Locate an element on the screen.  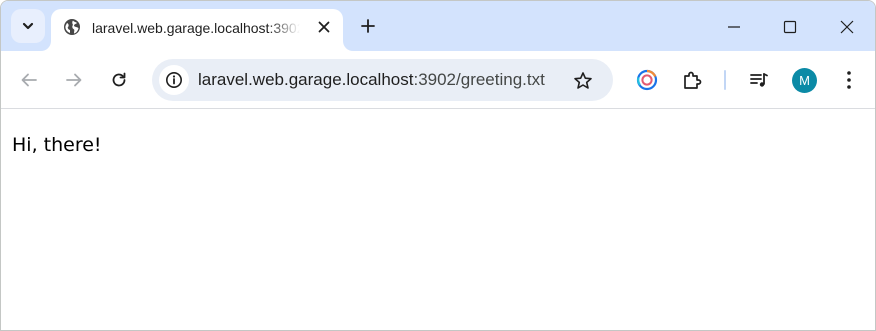
profile-avatar: M is located at coordinates (804, 80).